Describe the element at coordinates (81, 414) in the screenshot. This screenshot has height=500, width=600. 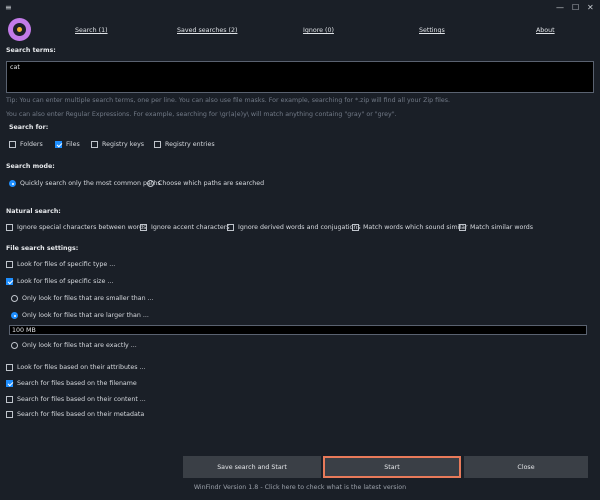
I see `metadata-label: Search for files based on their metadata` at that location.